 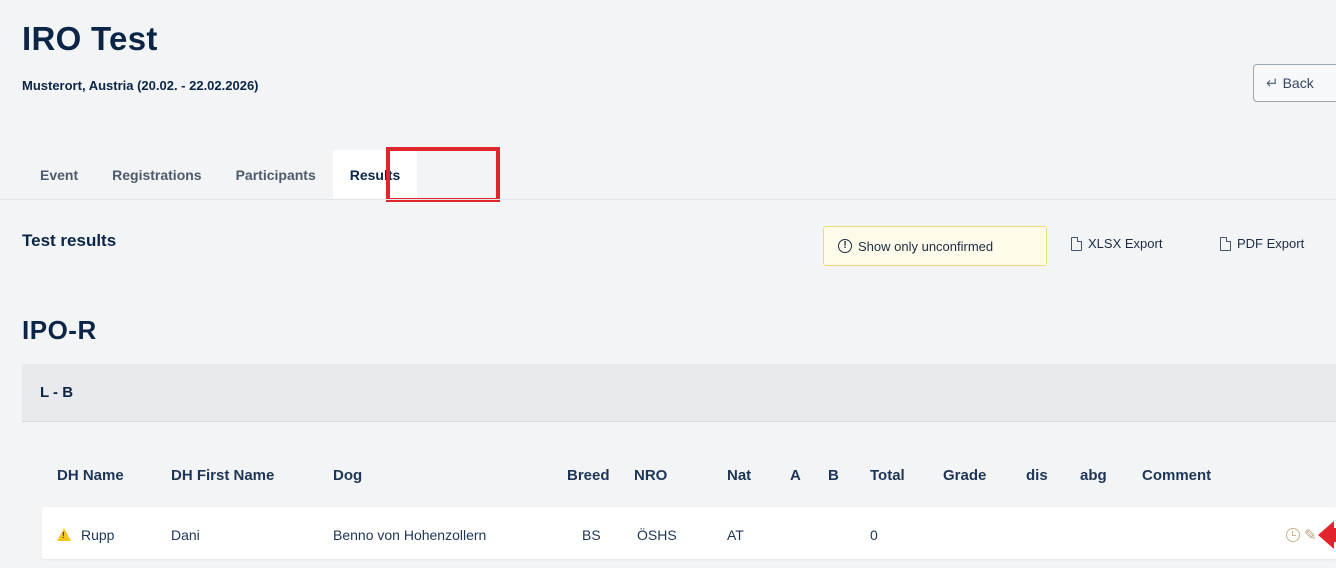 What do you see at coordinates (588, 475) in the screenshot?
I see `column-header: Breed` at bounding box center [588, 475].